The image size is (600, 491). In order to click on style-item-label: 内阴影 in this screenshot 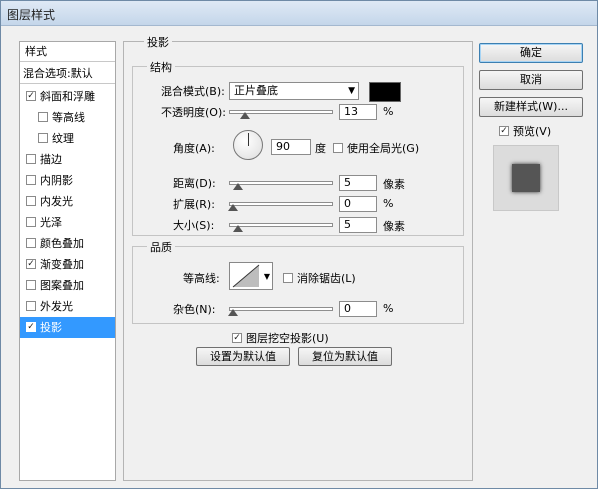, I will do `click(56, 180)`.